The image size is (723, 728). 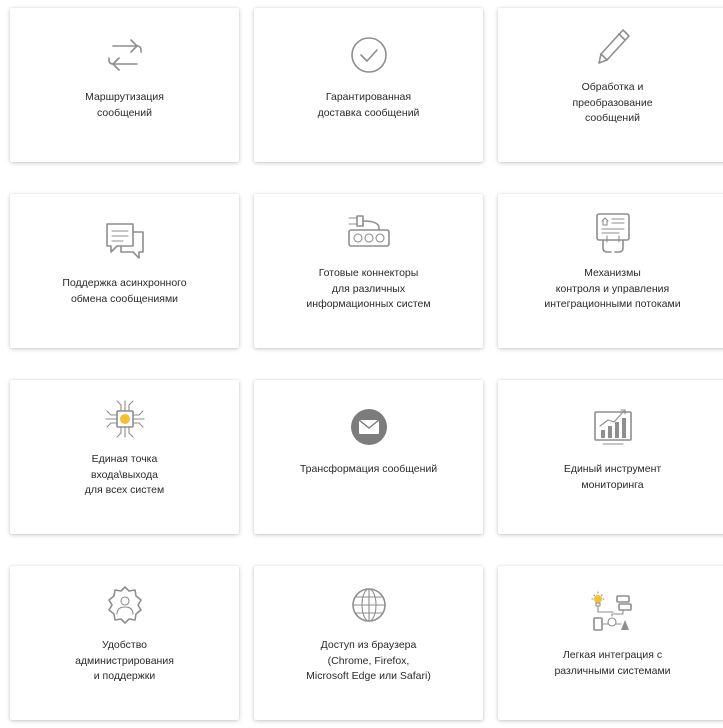 I want to click on chat-bubbles-icon, so click(x=125, y=241).